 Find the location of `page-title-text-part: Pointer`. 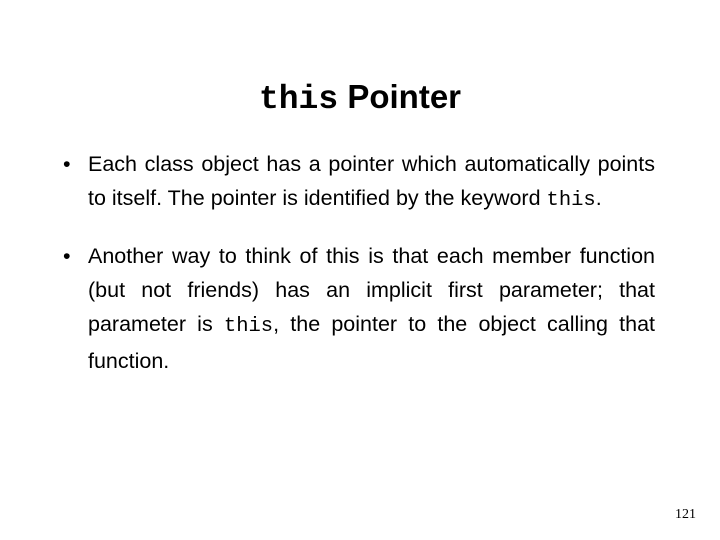

page-title-text-part: Pointer is located at coordinates (400, 97).